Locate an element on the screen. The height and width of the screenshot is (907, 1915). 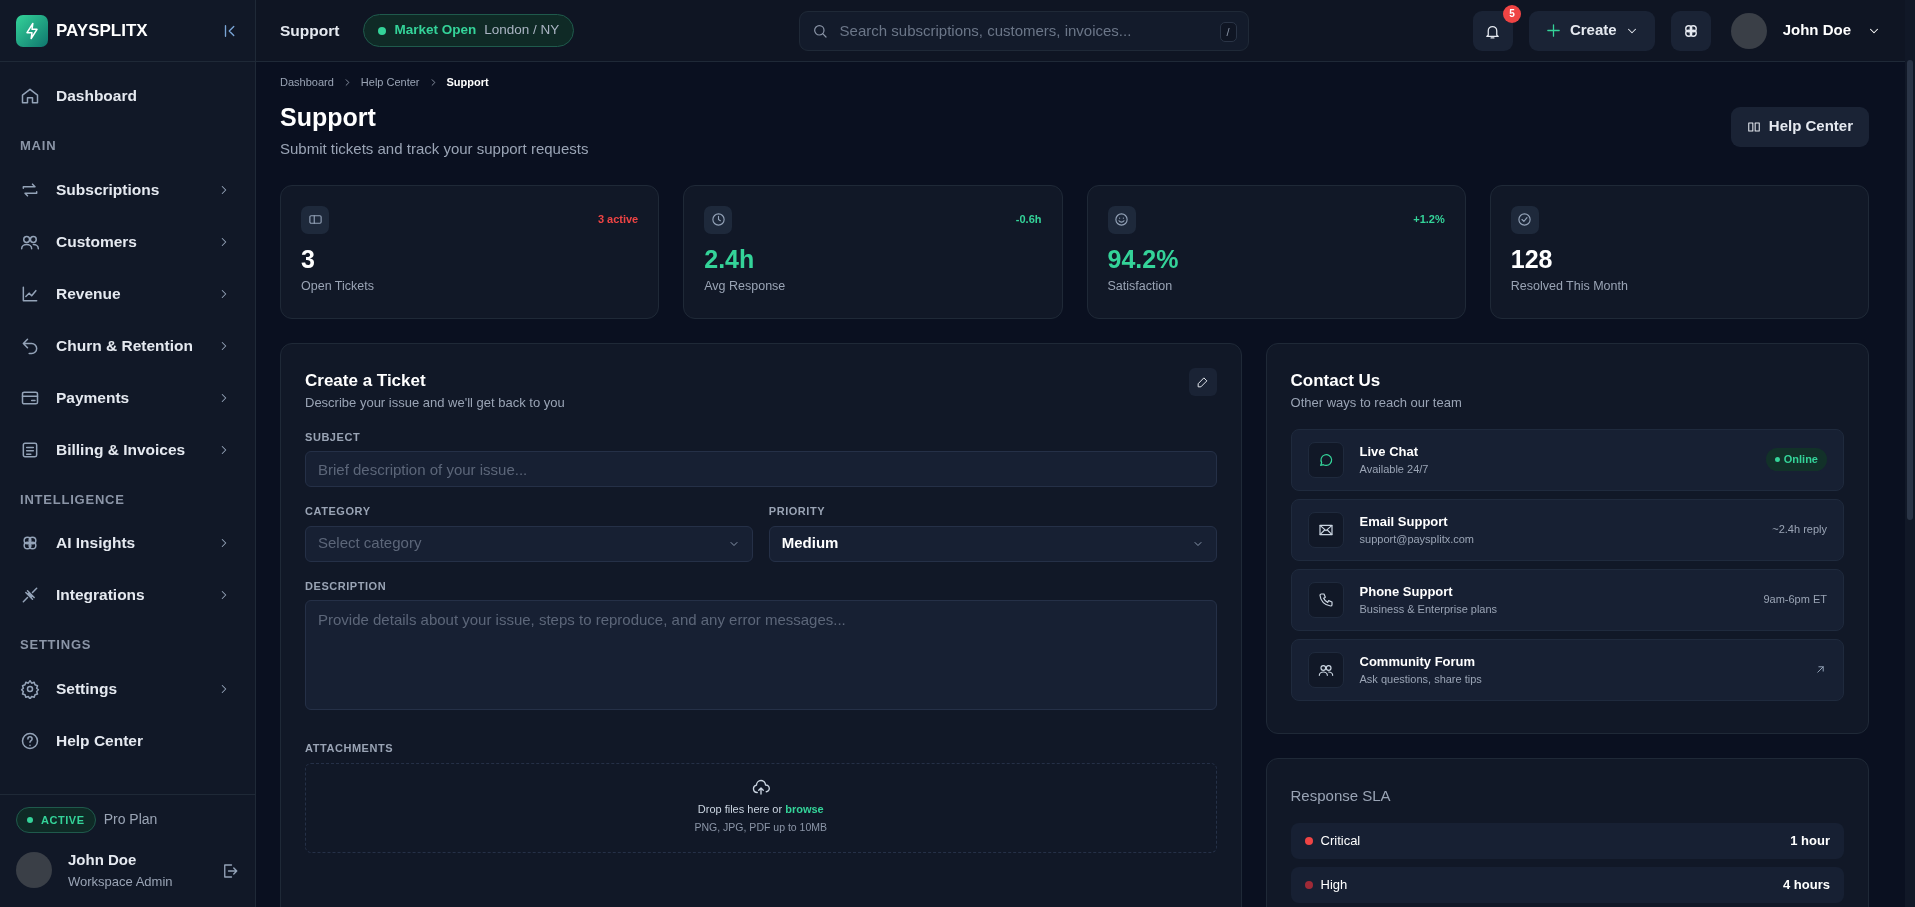
field-label: PRIORITY is located at coordinates (797, 511).